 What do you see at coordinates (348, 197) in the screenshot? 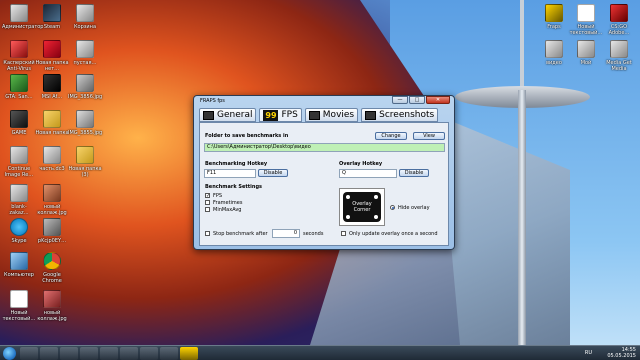
I see `corner-top-left-dot` at bounding box center [348, 197].